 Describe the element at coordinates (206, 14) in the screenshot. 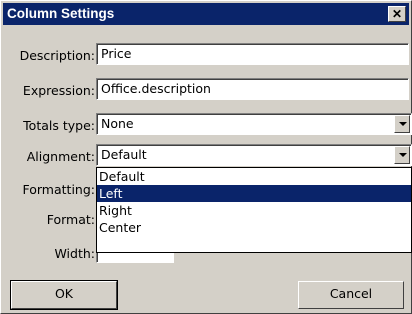

I see `title-bar: Column Settings ✕` at that location.